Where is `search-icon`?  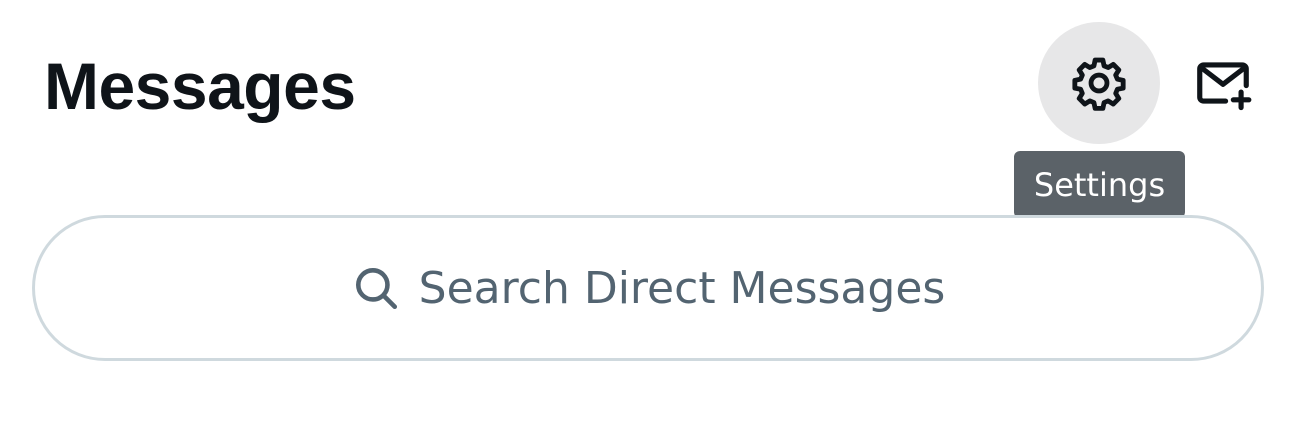 search-icon is located at coordinates (376, 288).